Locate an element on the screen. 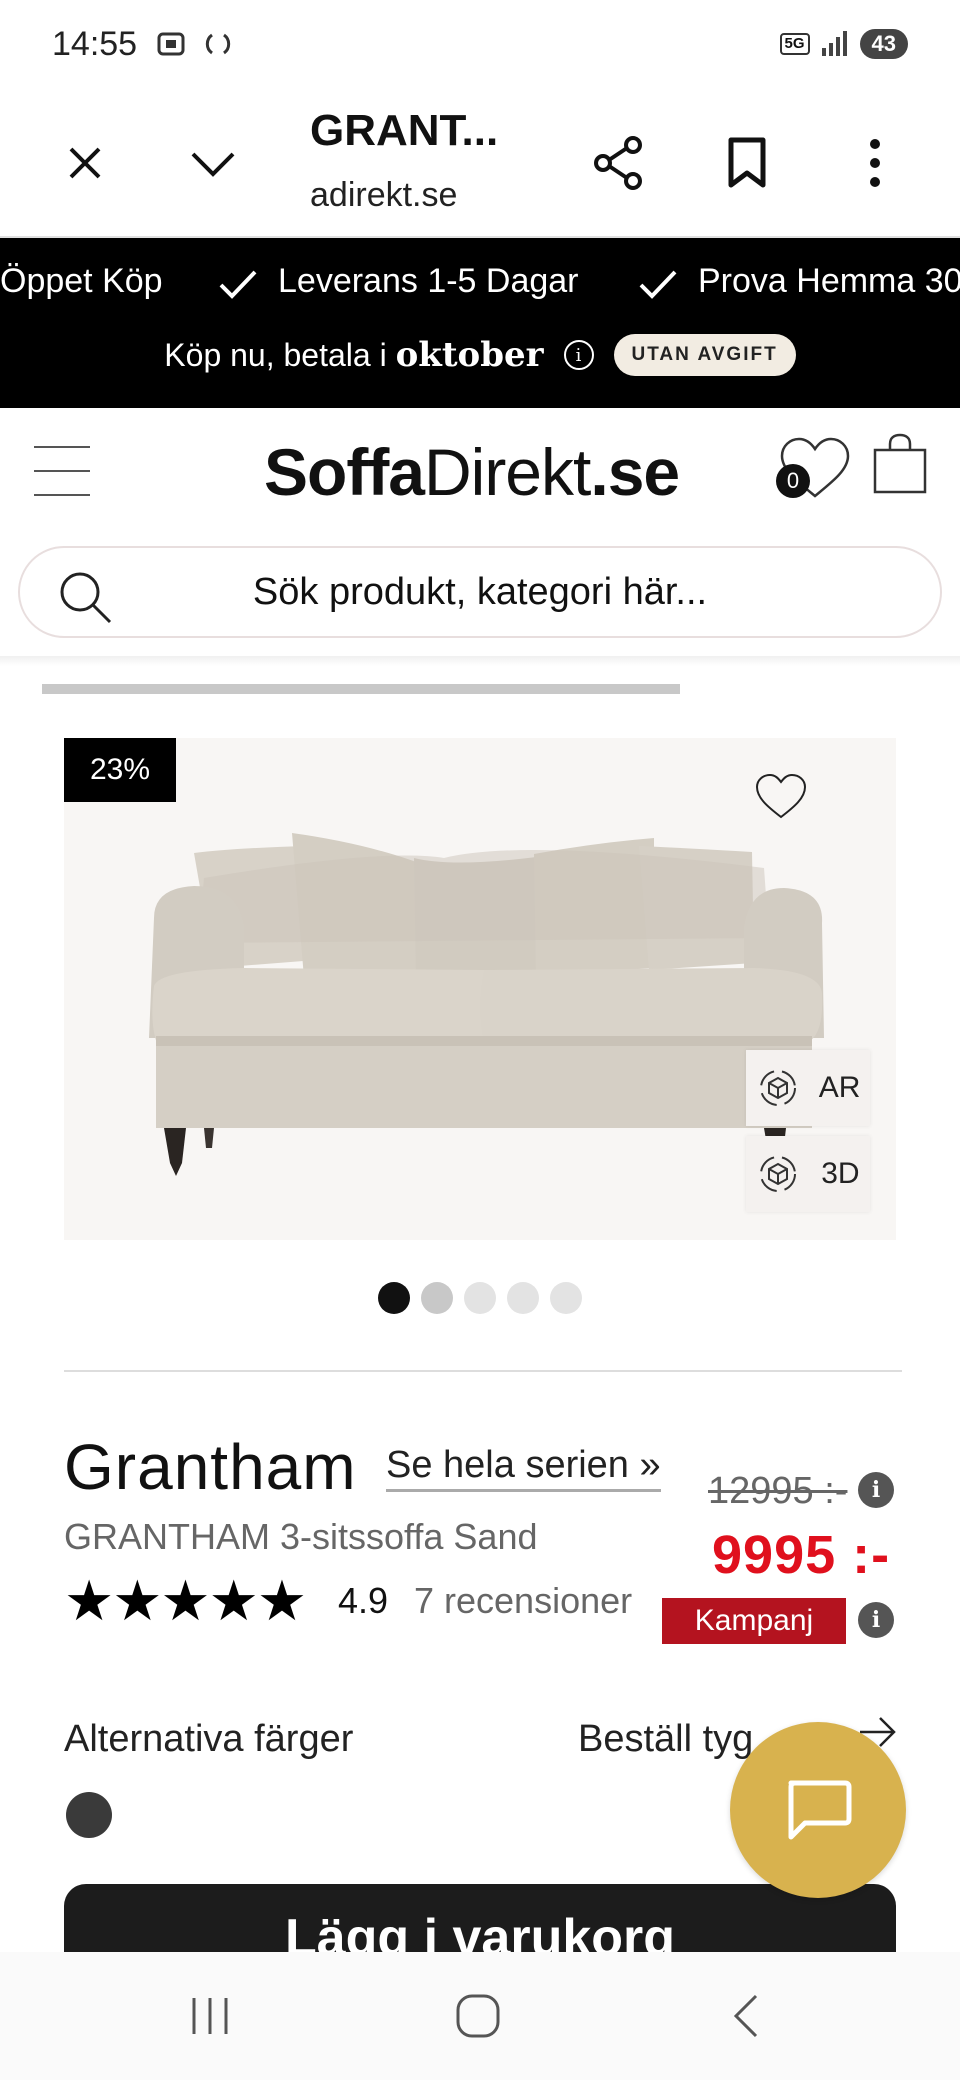 The width and height of the screenshot is (960, 2080). logo-part-soffa: Soffa is located at coordinates (344, 472).